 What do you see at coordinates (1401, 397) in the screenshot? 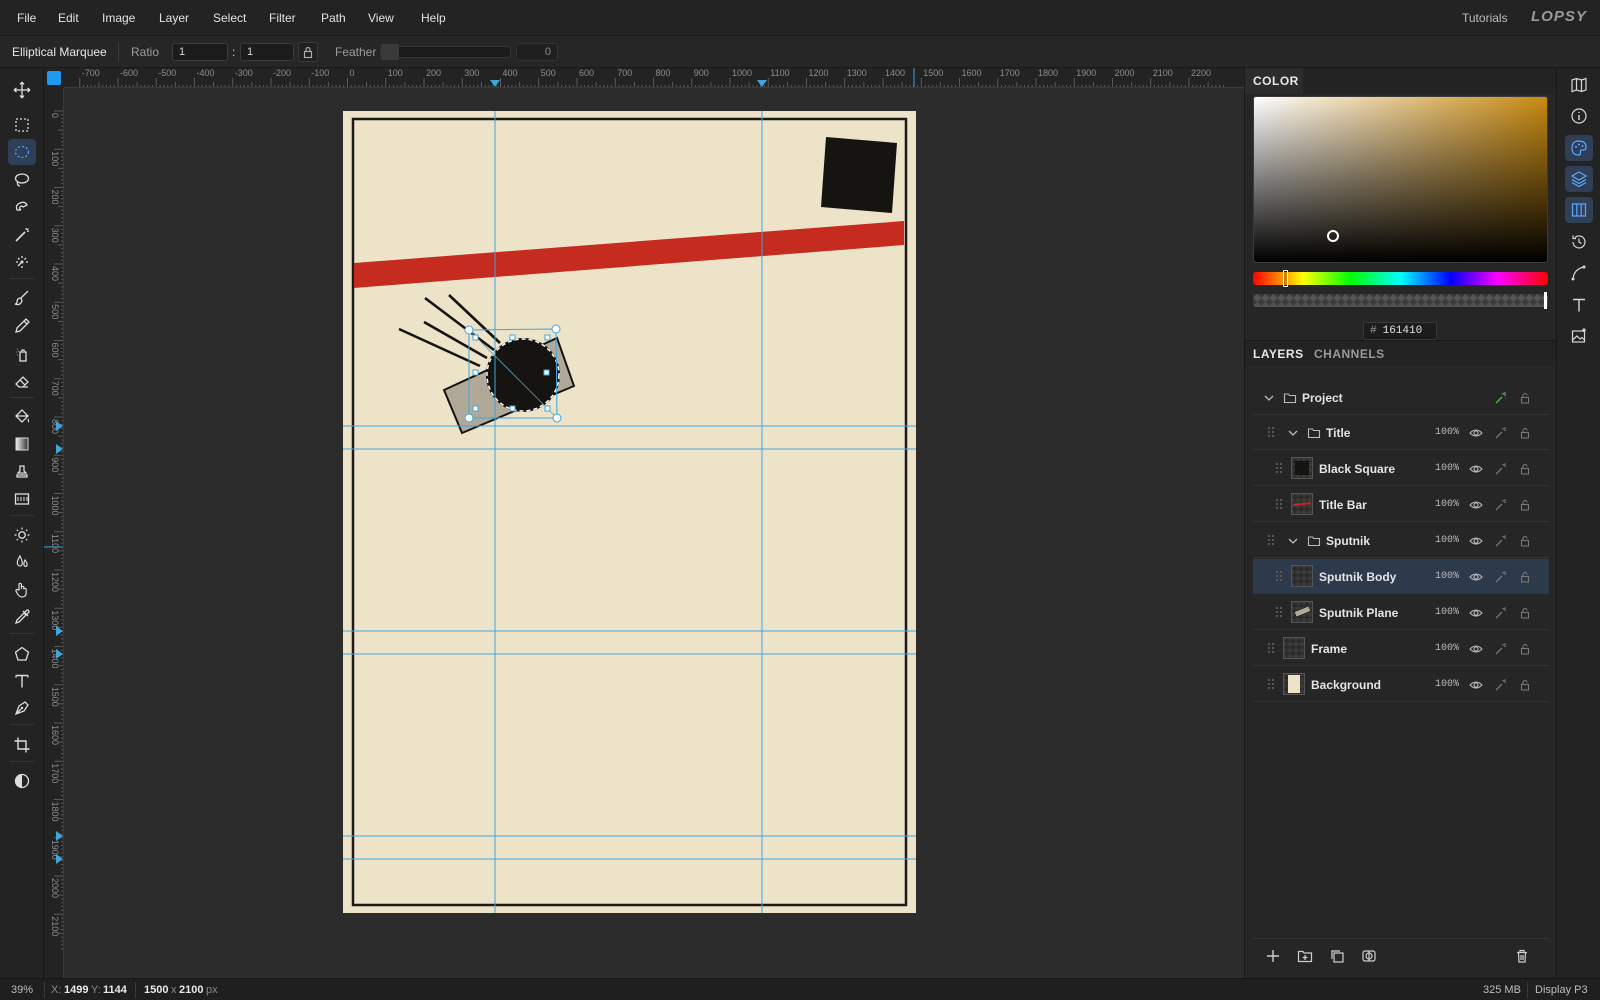
I see `layer-row-project: Project` at bounding box center [1401, 397].